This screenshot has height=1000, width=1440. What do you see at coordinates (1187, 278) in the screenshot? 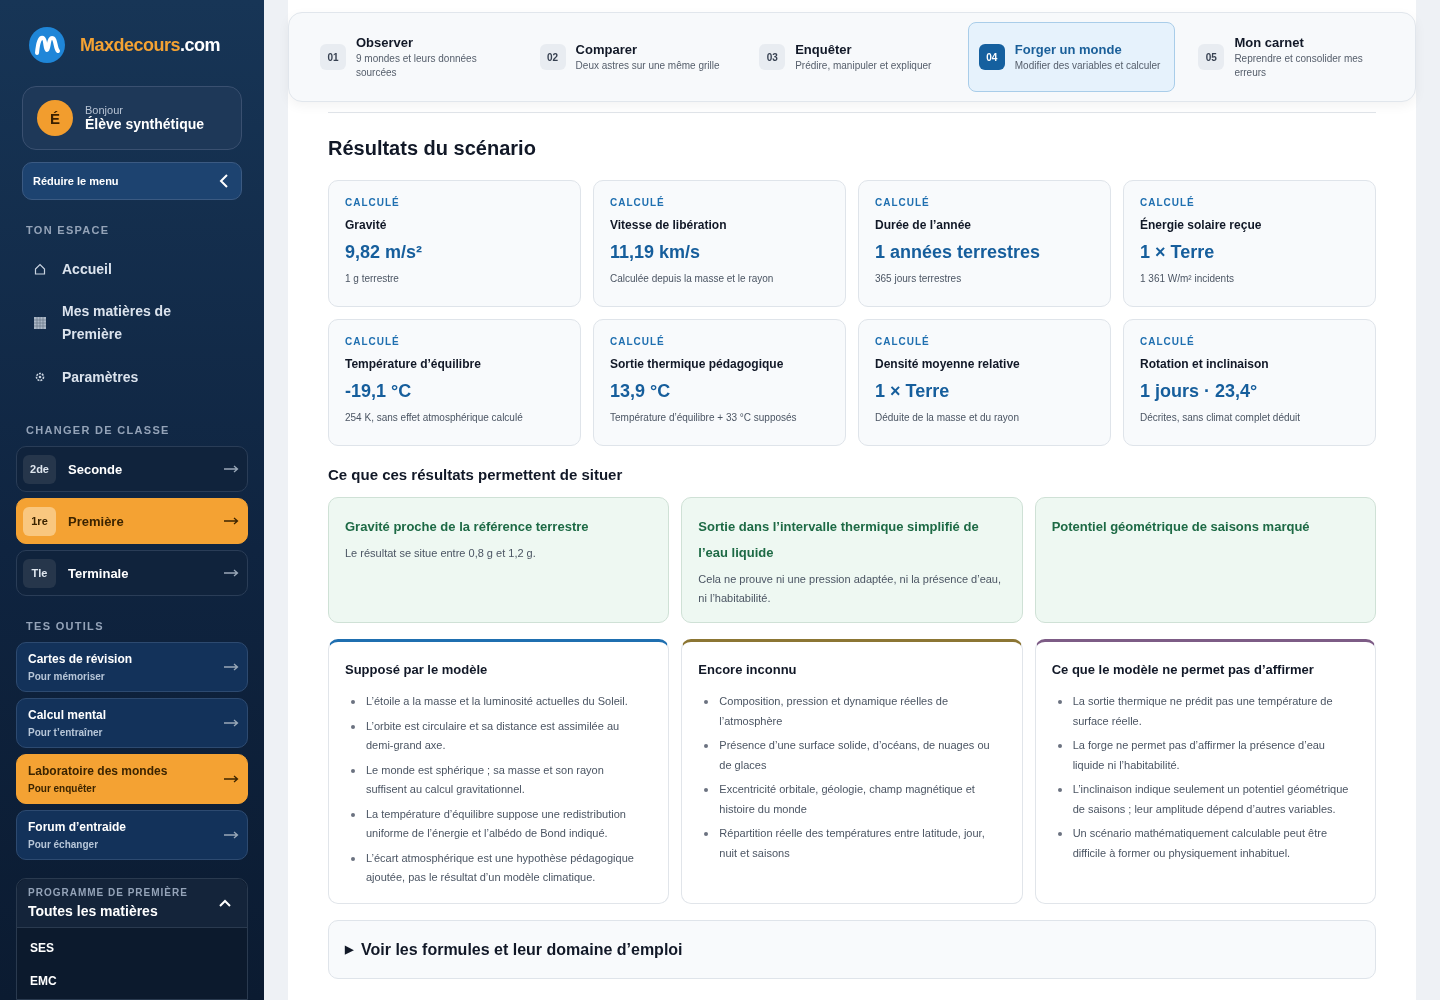
I see `result-note: 1 361 W/m² incidents` at bounding box center [1187, 278].